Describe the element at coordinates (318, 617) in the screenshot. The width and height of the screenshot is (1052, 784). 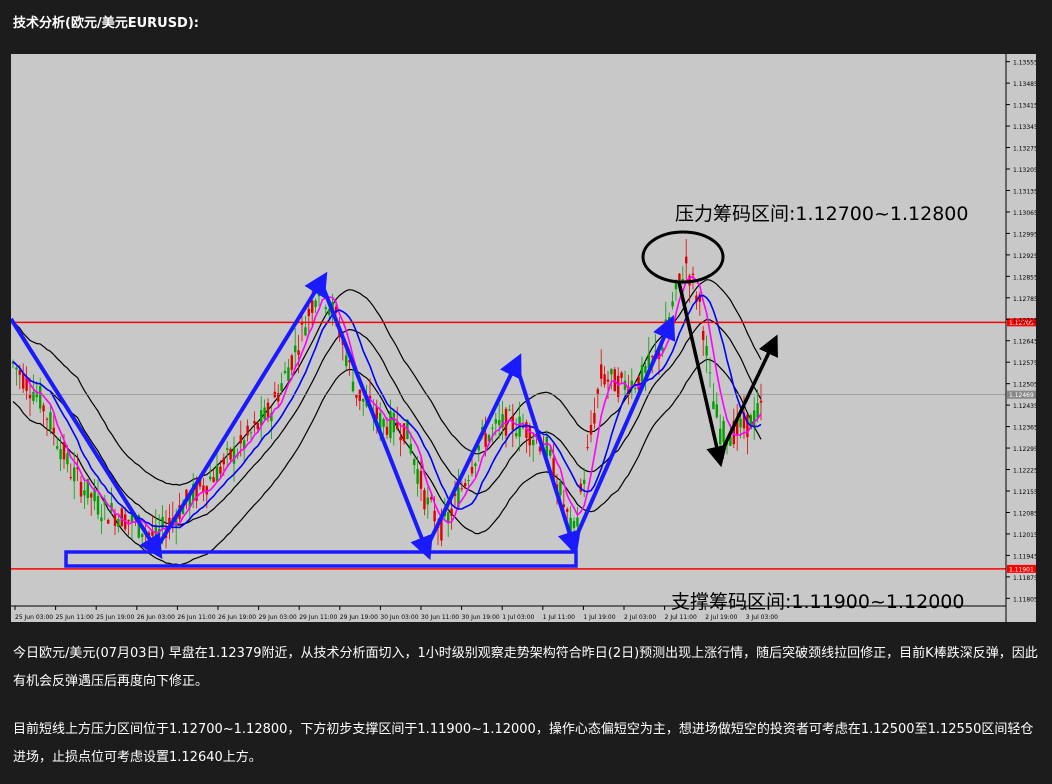
I see `time-tick-label: 29 Jun 11:00` at that location.